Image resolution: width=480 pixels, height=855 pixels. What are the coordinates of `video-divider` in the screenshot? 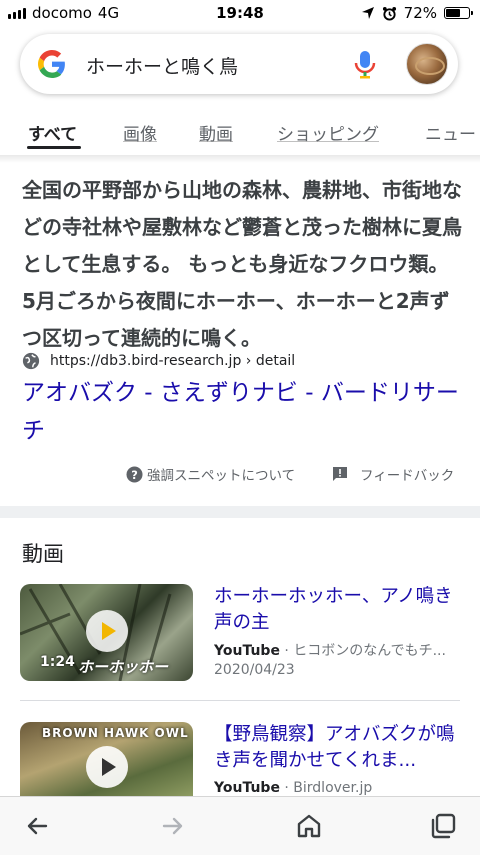 It's located at (240, 700).